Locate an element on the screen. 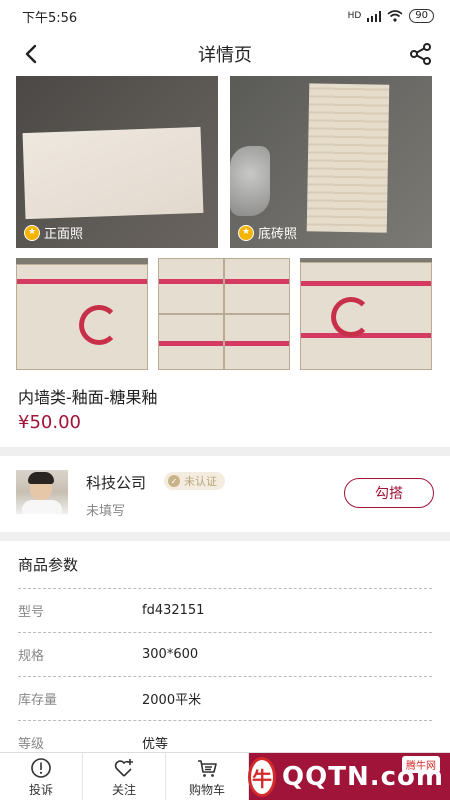  battery-icon: 90 is located at coordinates (421, 16).